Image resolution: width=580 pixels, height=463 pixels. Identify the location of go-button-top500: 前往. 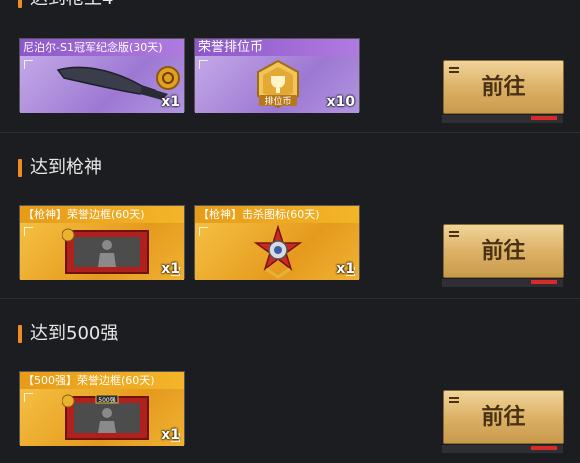
(503, 421).